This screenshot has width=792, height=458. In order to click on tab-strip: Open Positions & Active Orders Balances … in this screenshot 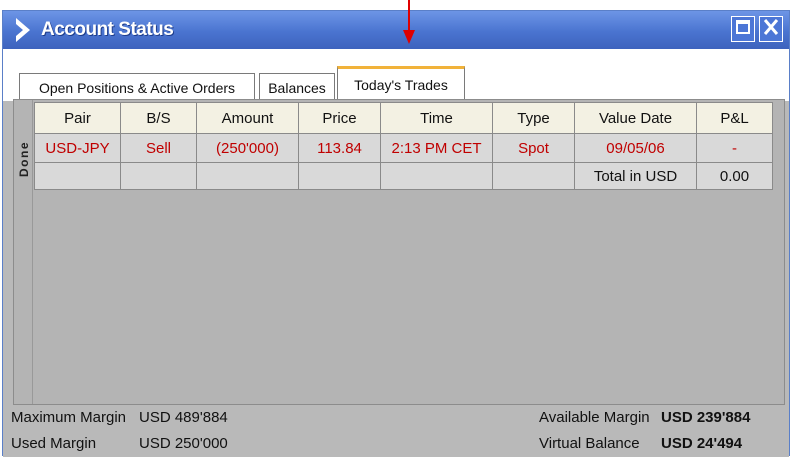, I will do `click(396, 75)`.